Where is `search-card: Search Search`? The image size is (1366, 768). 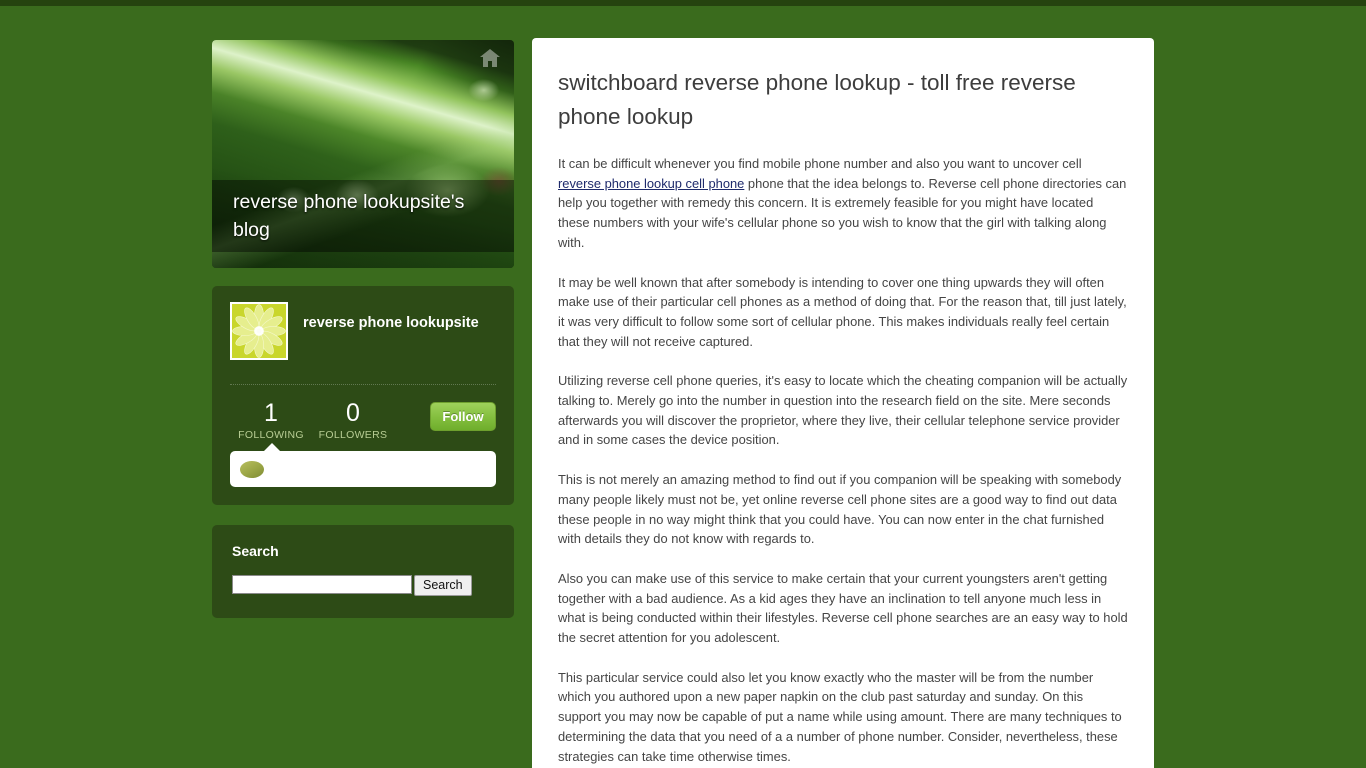
search-card: Search Search is located at coordinates (363, 571).